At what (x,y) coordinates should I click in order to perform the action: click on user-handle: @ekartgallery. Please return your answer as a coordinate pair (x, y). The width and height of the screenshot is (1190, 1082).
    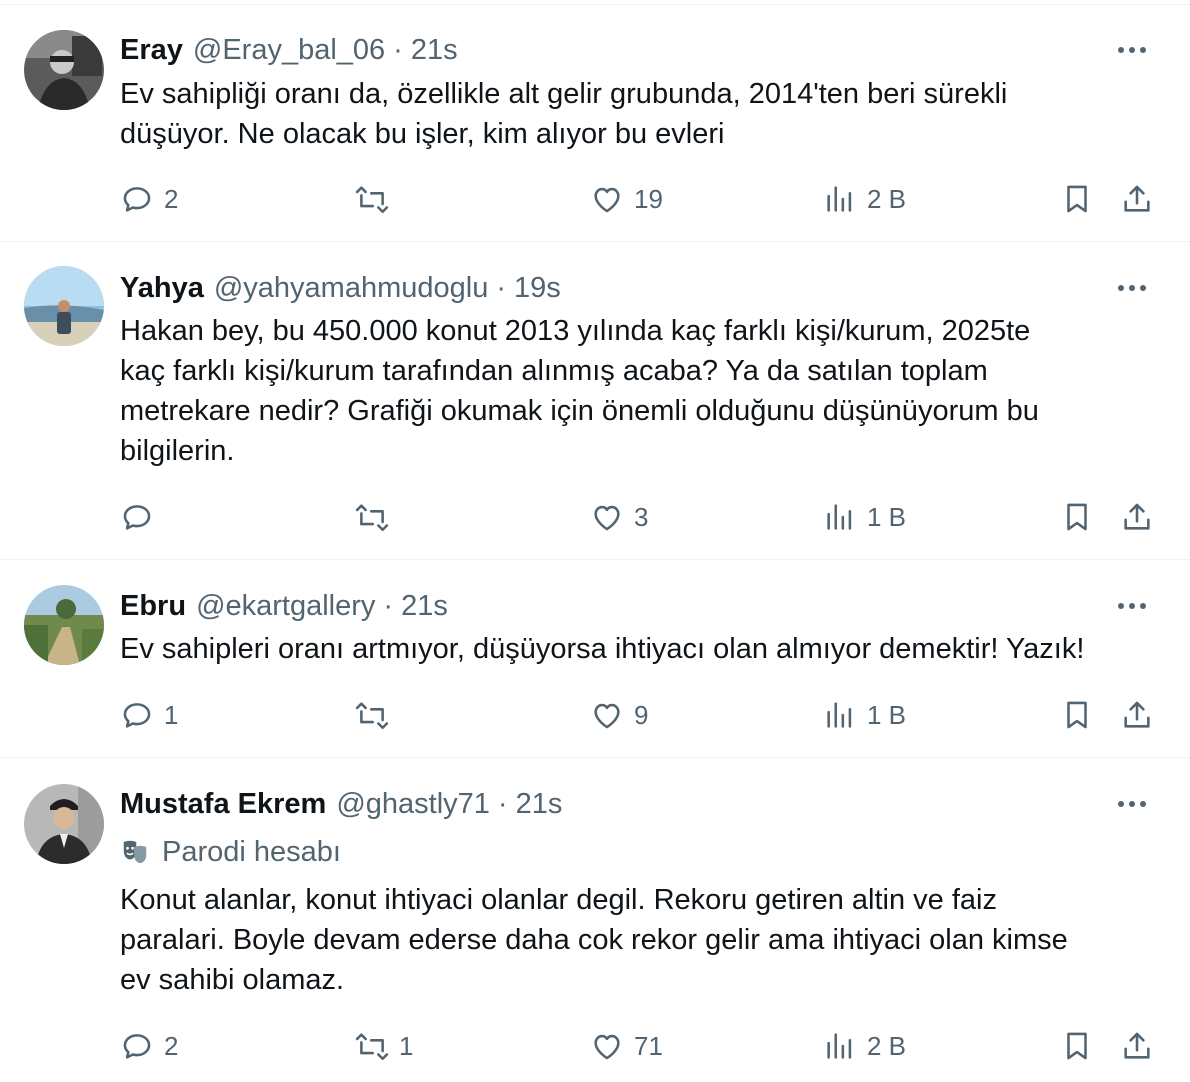
    Looking at the image, I should click on (285, 606).